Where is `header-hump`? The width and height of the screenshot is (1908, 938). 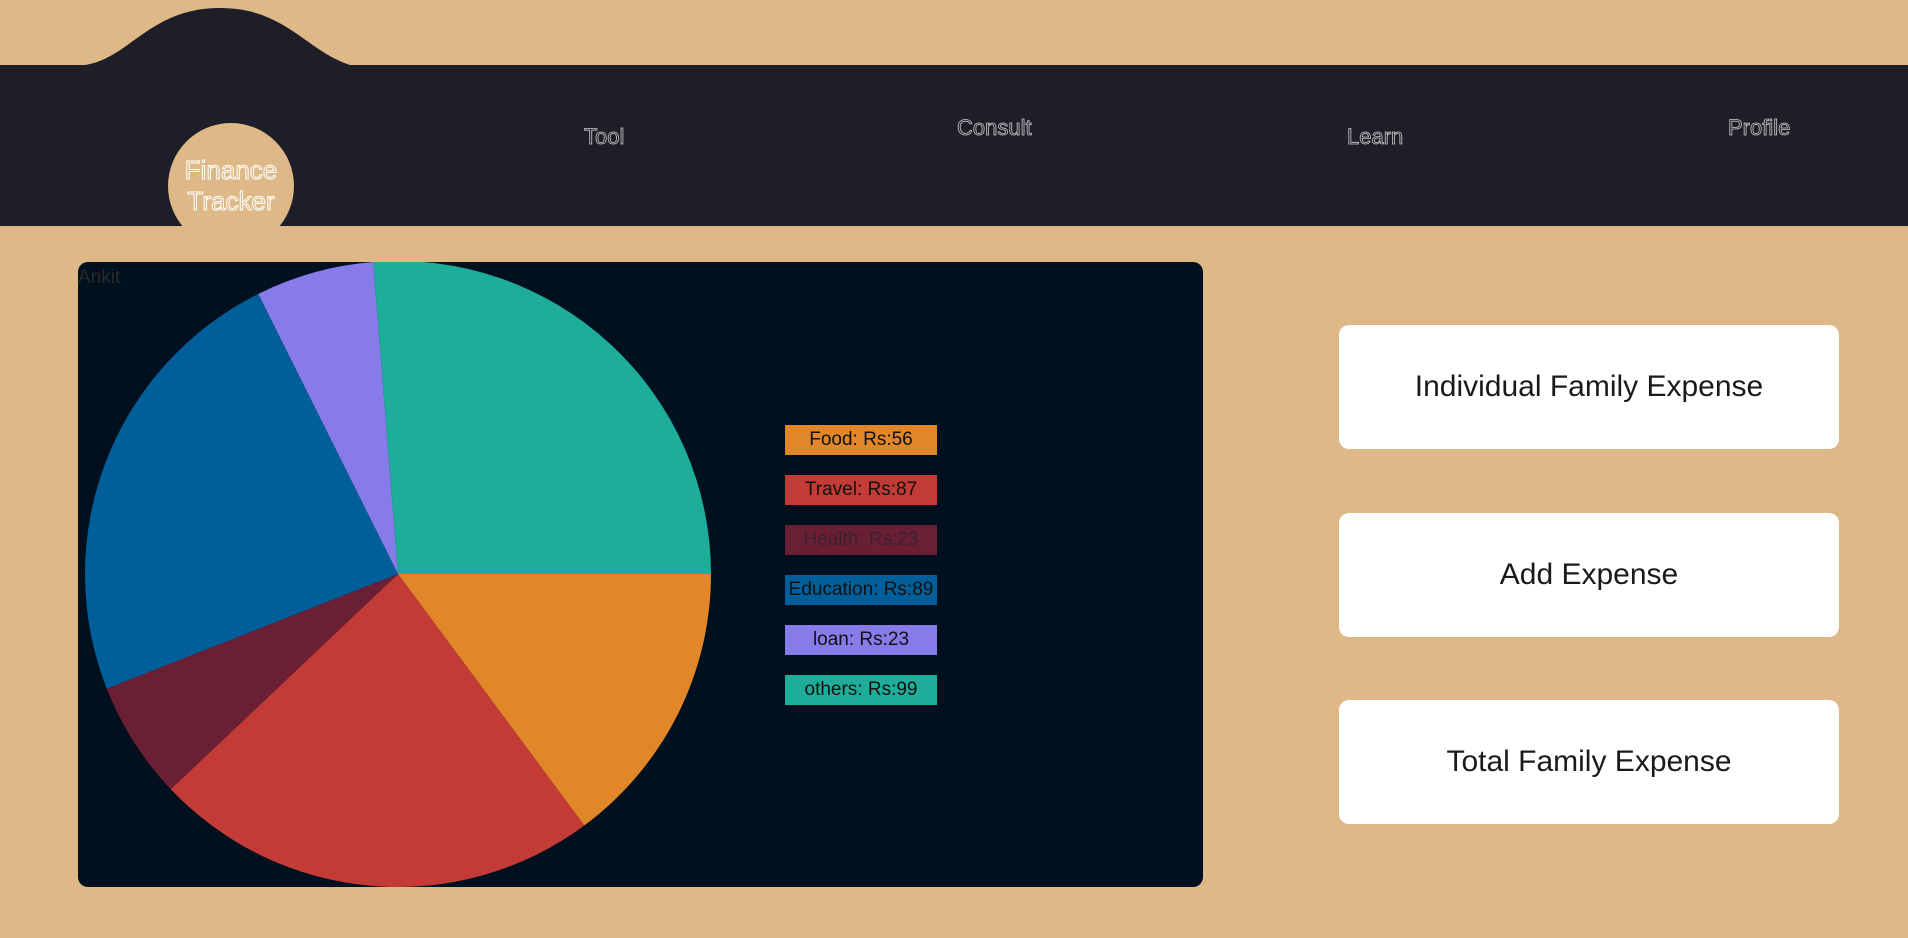 header-hump is located at coordinates (217, 36).